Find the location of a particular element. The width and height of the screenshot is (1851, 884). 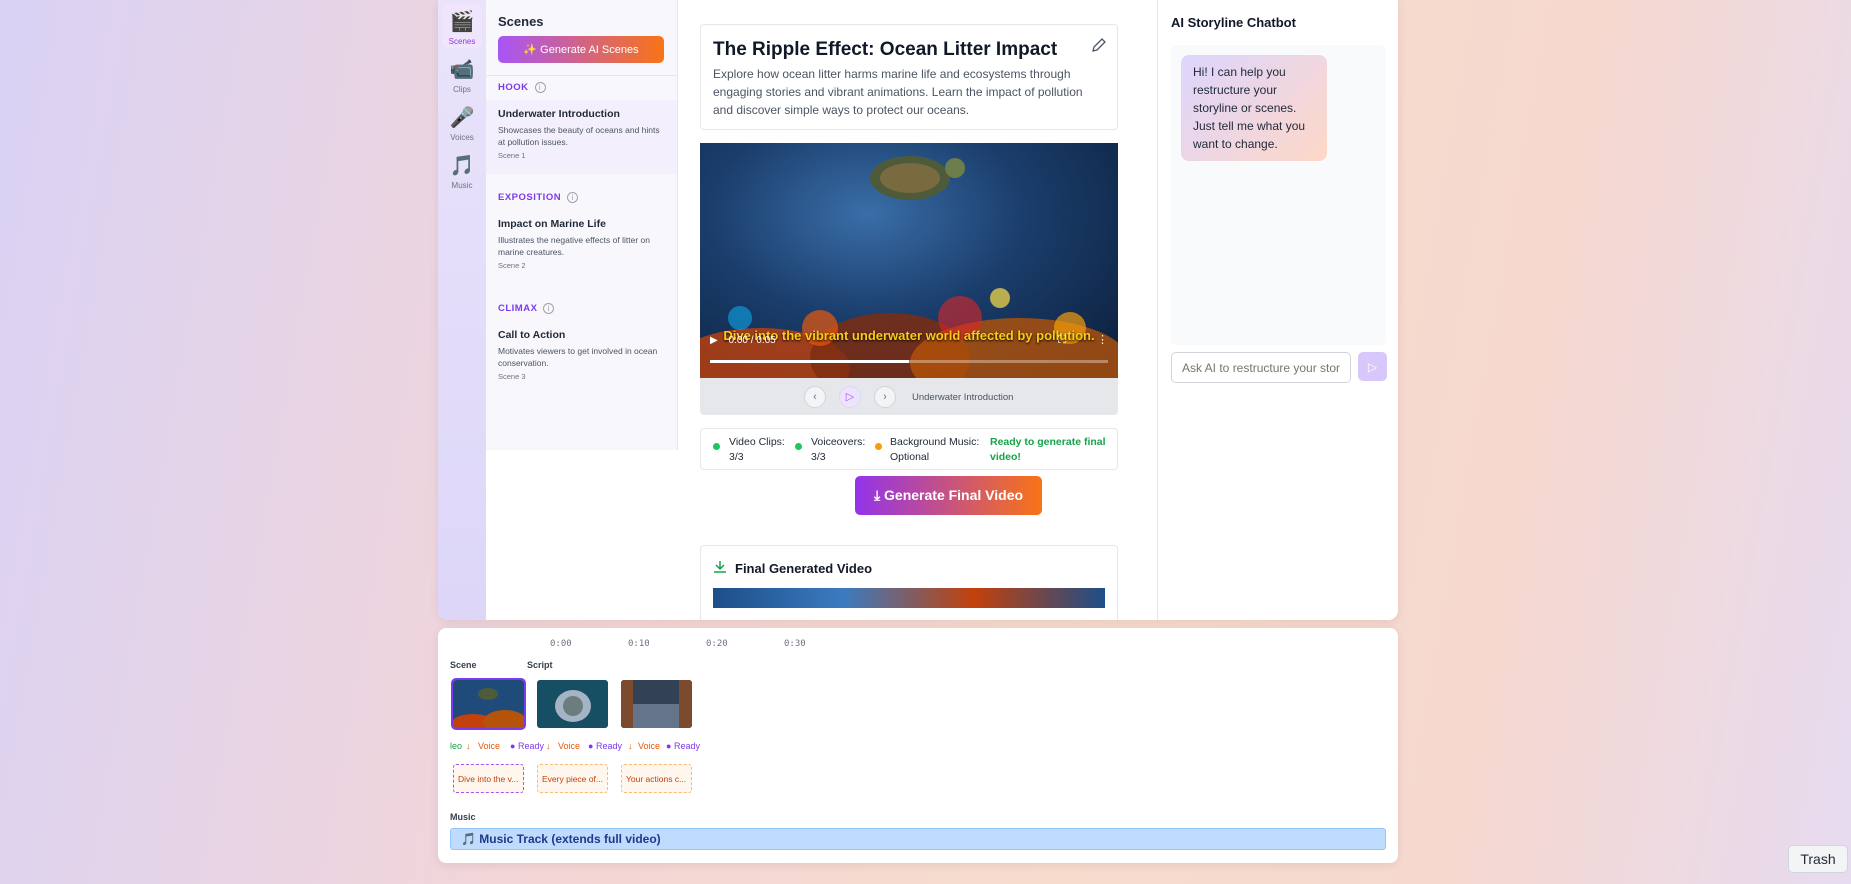

clapperboard-icon: 🎬 is located at coordinates (462, 22).